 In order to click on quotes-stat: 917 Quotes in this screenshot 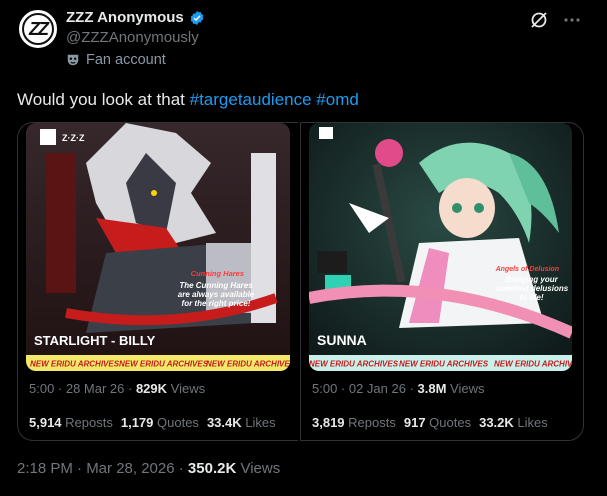, I will do `click(437, 422)`.